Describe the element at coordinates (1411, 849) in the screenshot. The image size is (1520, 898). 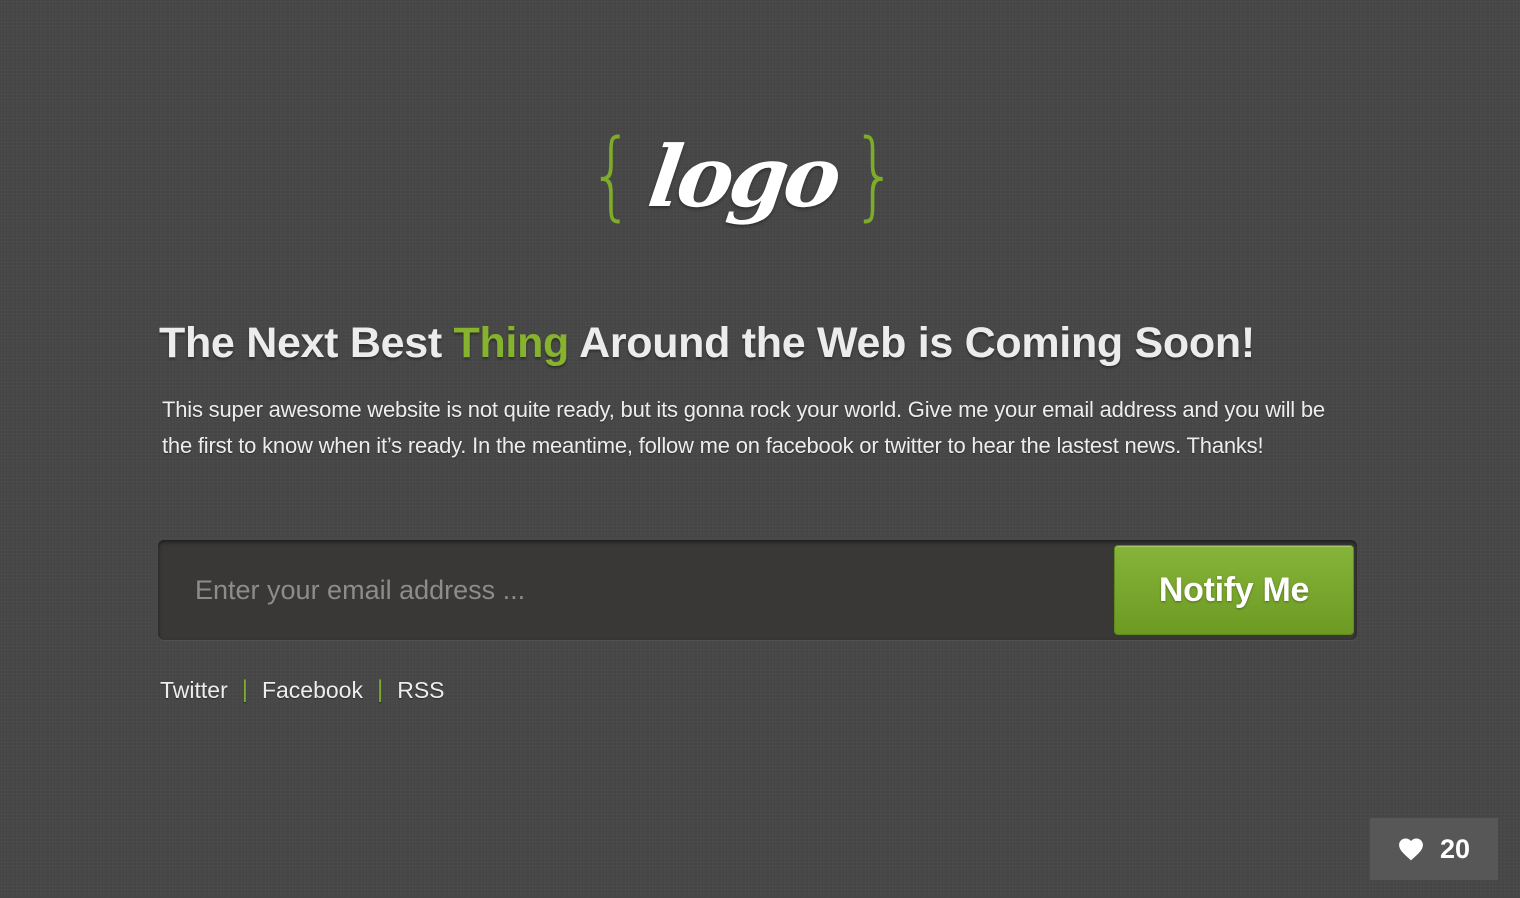
I see `heart-icon` at that location.